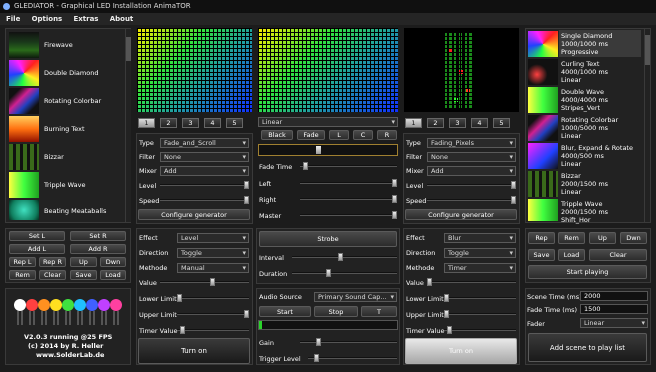 This screenshot has width=656, height=372. What do you see at coordinates (457, 123) in the screenshot?
I see `tab-3-right: 3` at bounding box center [457, 123].